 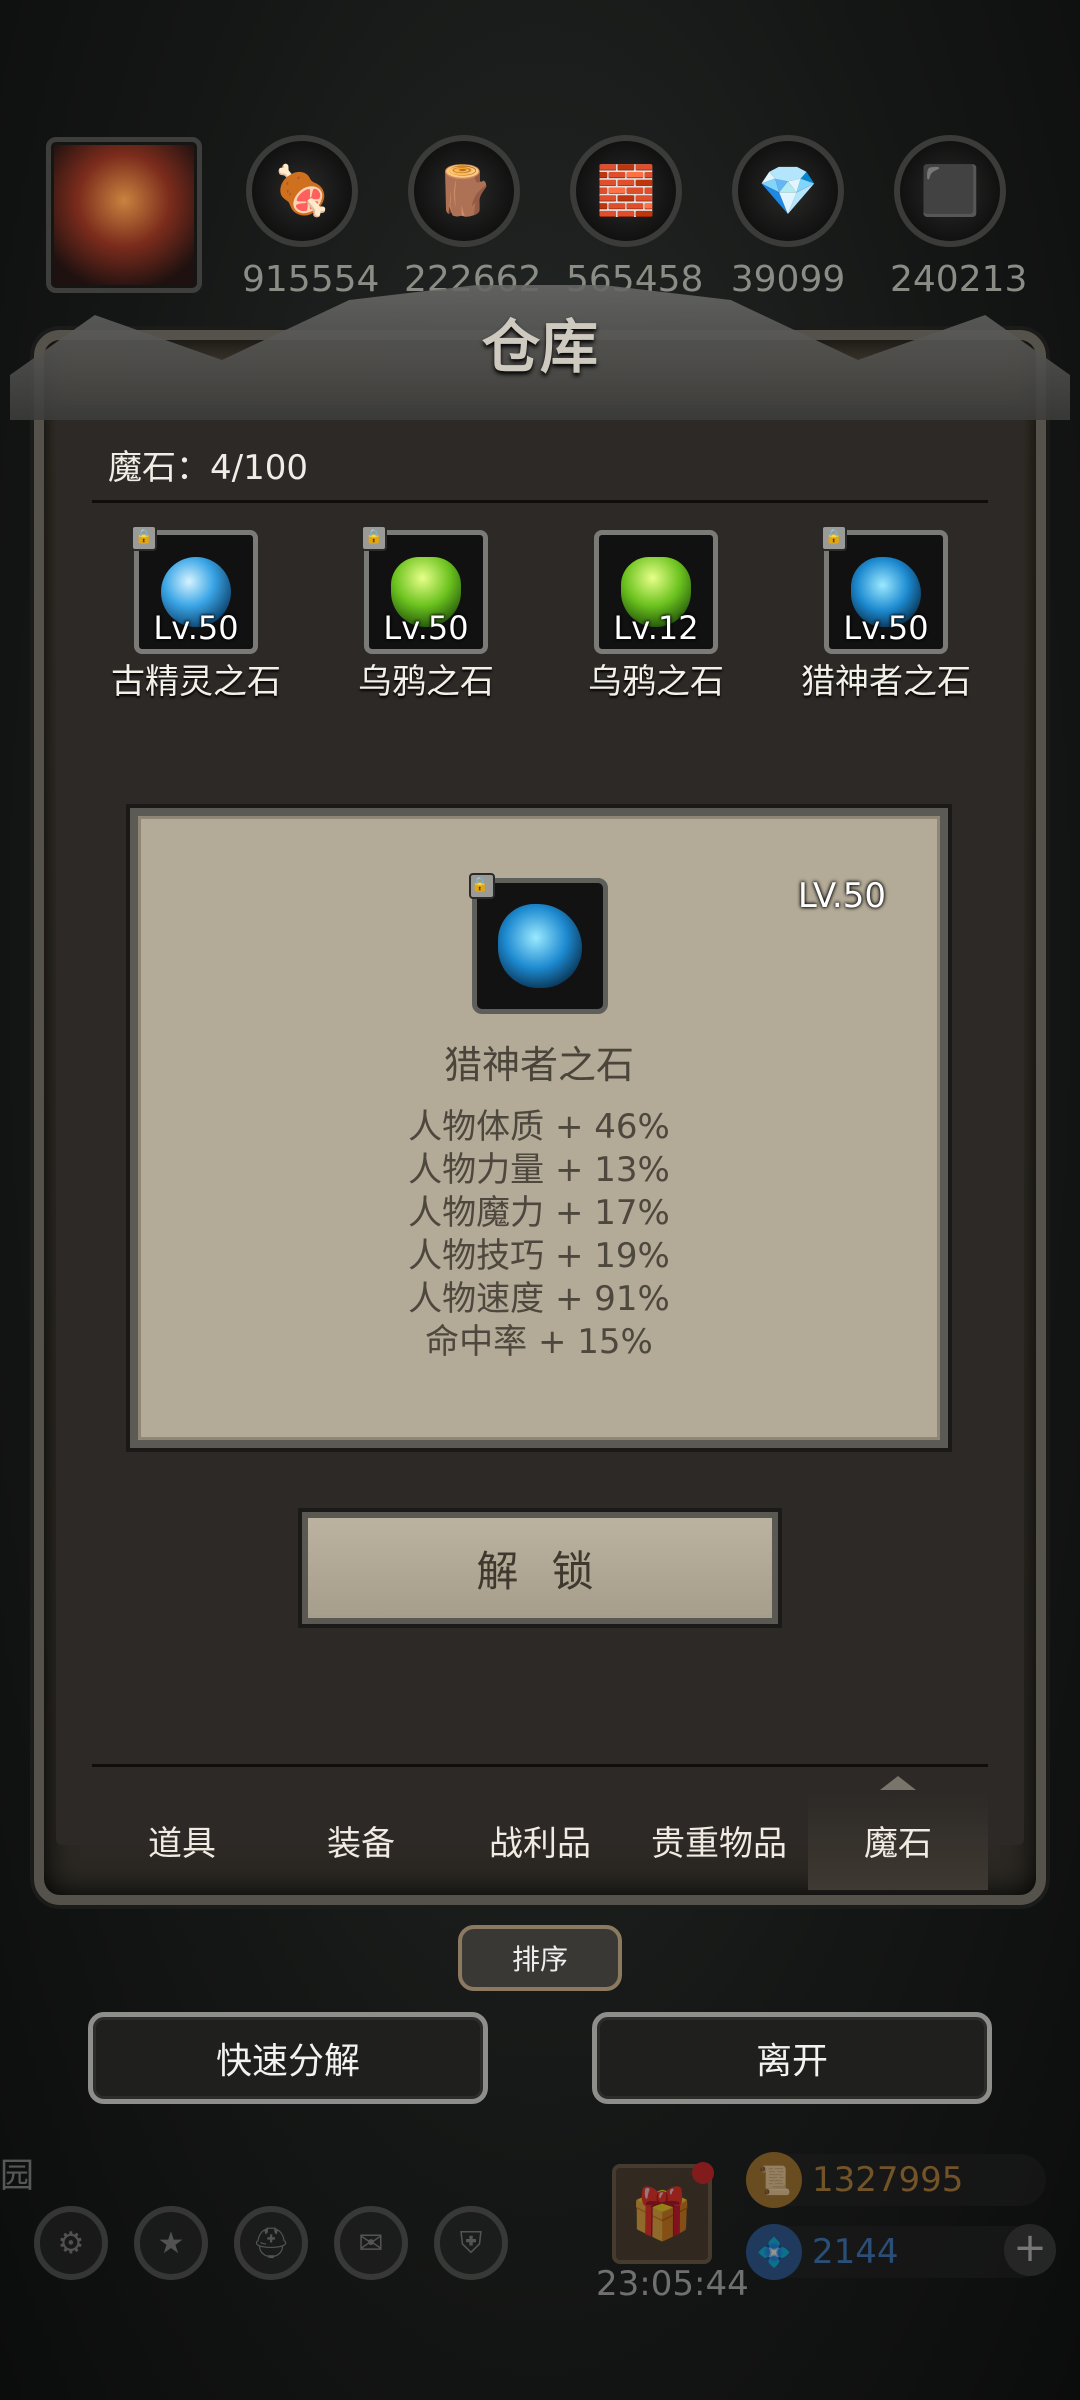 I want to click on magic-stone-capacity: 魔石：4/100, so click(x=208, y=468).